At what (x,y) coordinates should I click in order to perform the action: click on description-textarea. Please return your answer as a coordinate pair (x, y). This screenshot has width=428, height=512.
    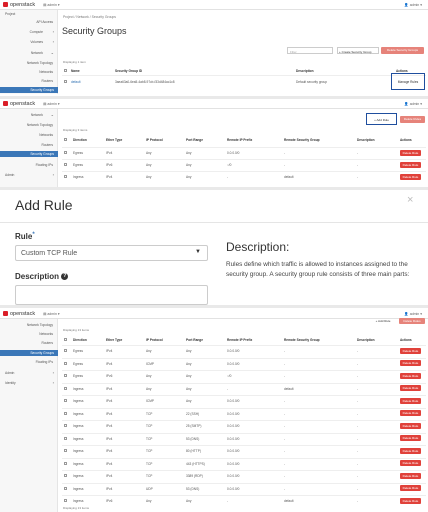
    Looking at the image, I should click on (111, 295).